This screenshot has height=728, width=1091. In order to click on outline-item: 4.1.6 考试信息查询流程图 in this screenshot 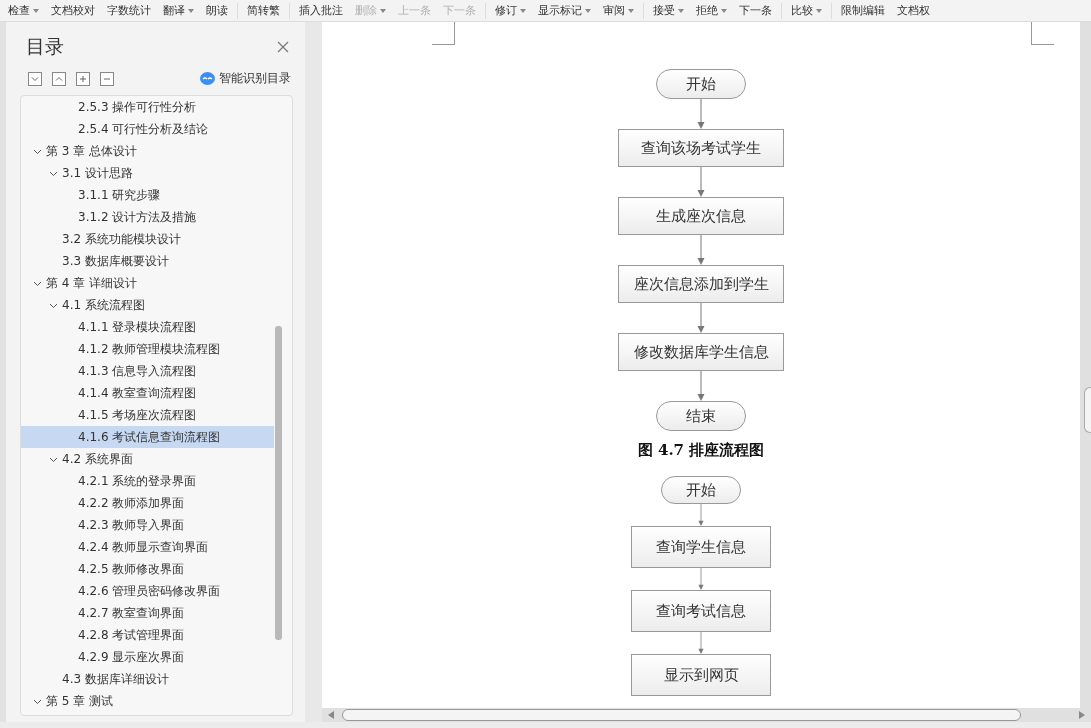, I will do `click(147, 437)`.